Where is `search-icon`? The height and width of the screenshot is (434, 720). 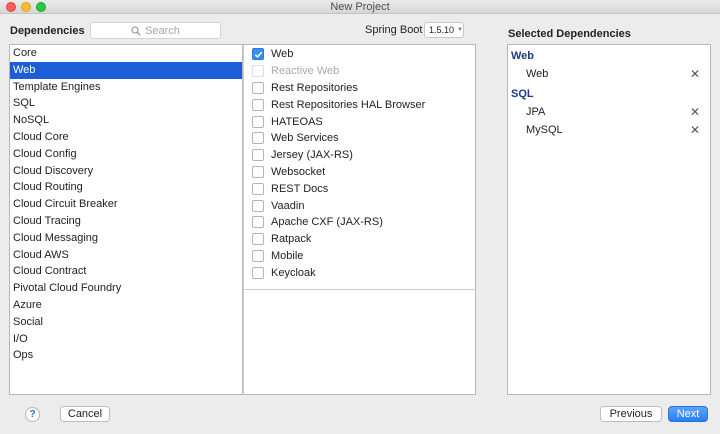
search-icon is located at coordinates (136, 30).